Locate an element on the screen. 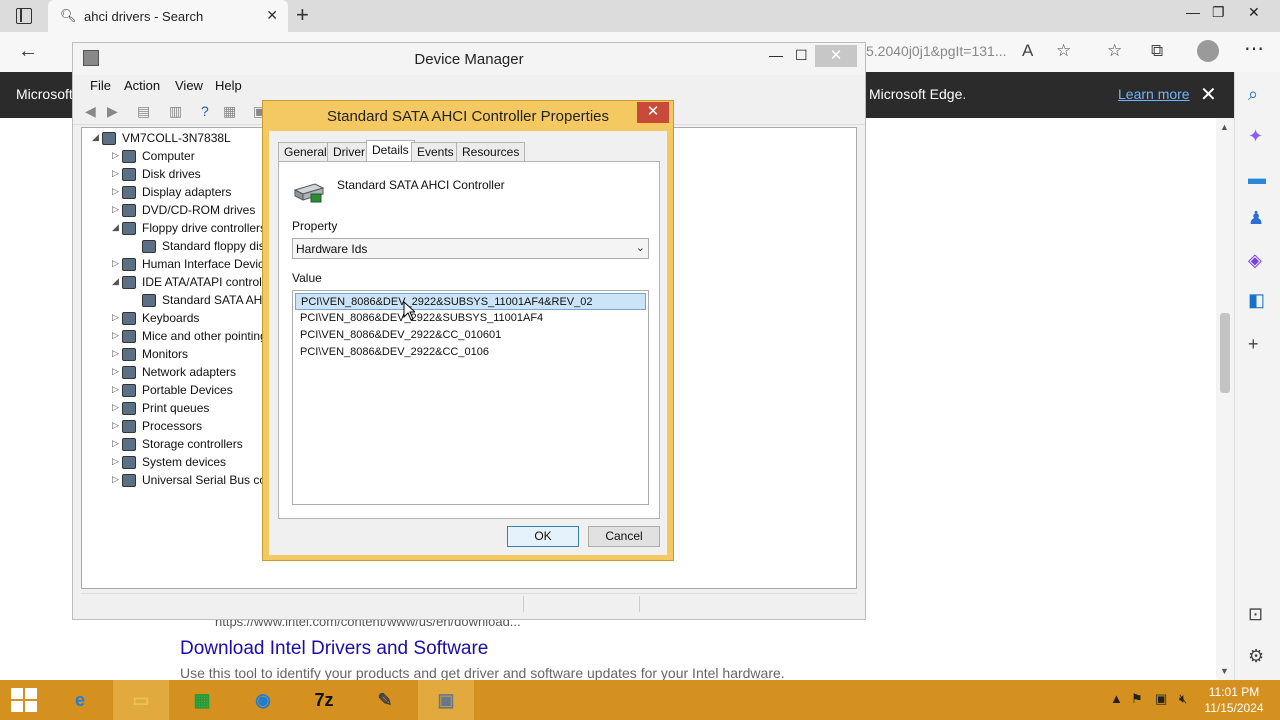 This screenshot has height=720, width=1280. device-manager-icon: ▣ is located at coordinates (446, 700).